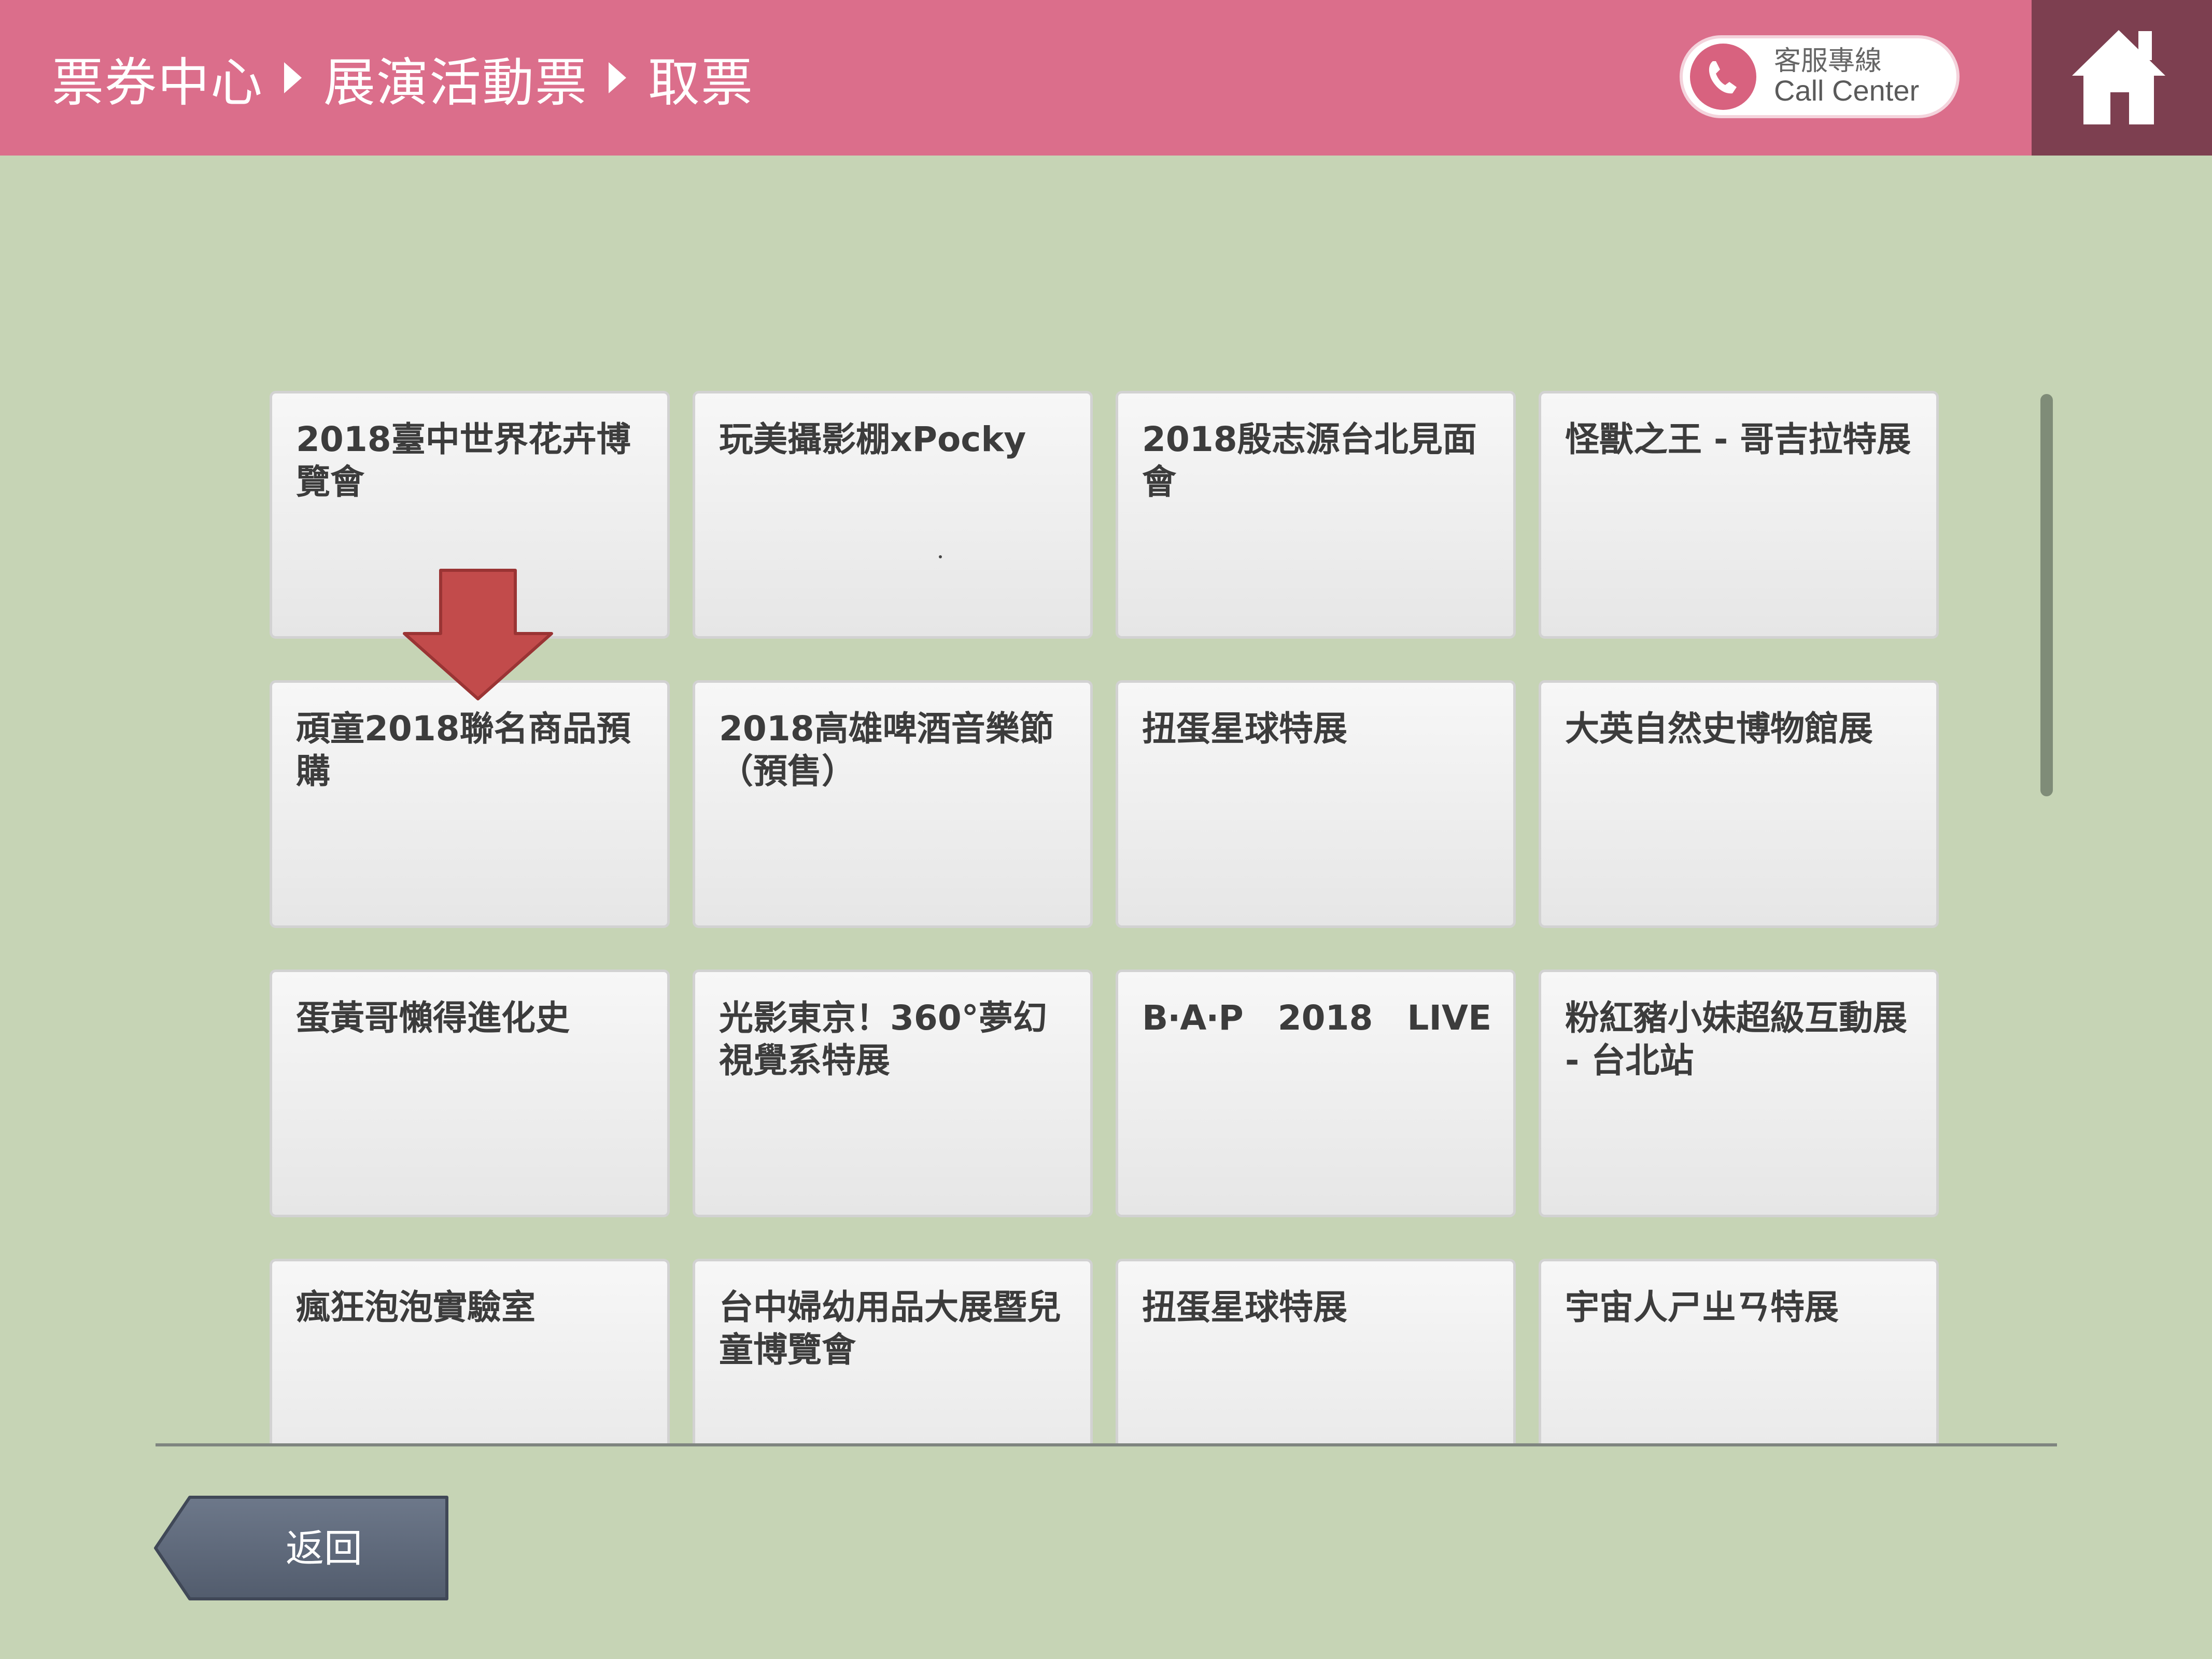 The image size is (2212, 1659). Describe the element at coordinates (470, 1093) in the screenshot. I see `event-tile: 蛋黃哥懶得進化史` at that location.